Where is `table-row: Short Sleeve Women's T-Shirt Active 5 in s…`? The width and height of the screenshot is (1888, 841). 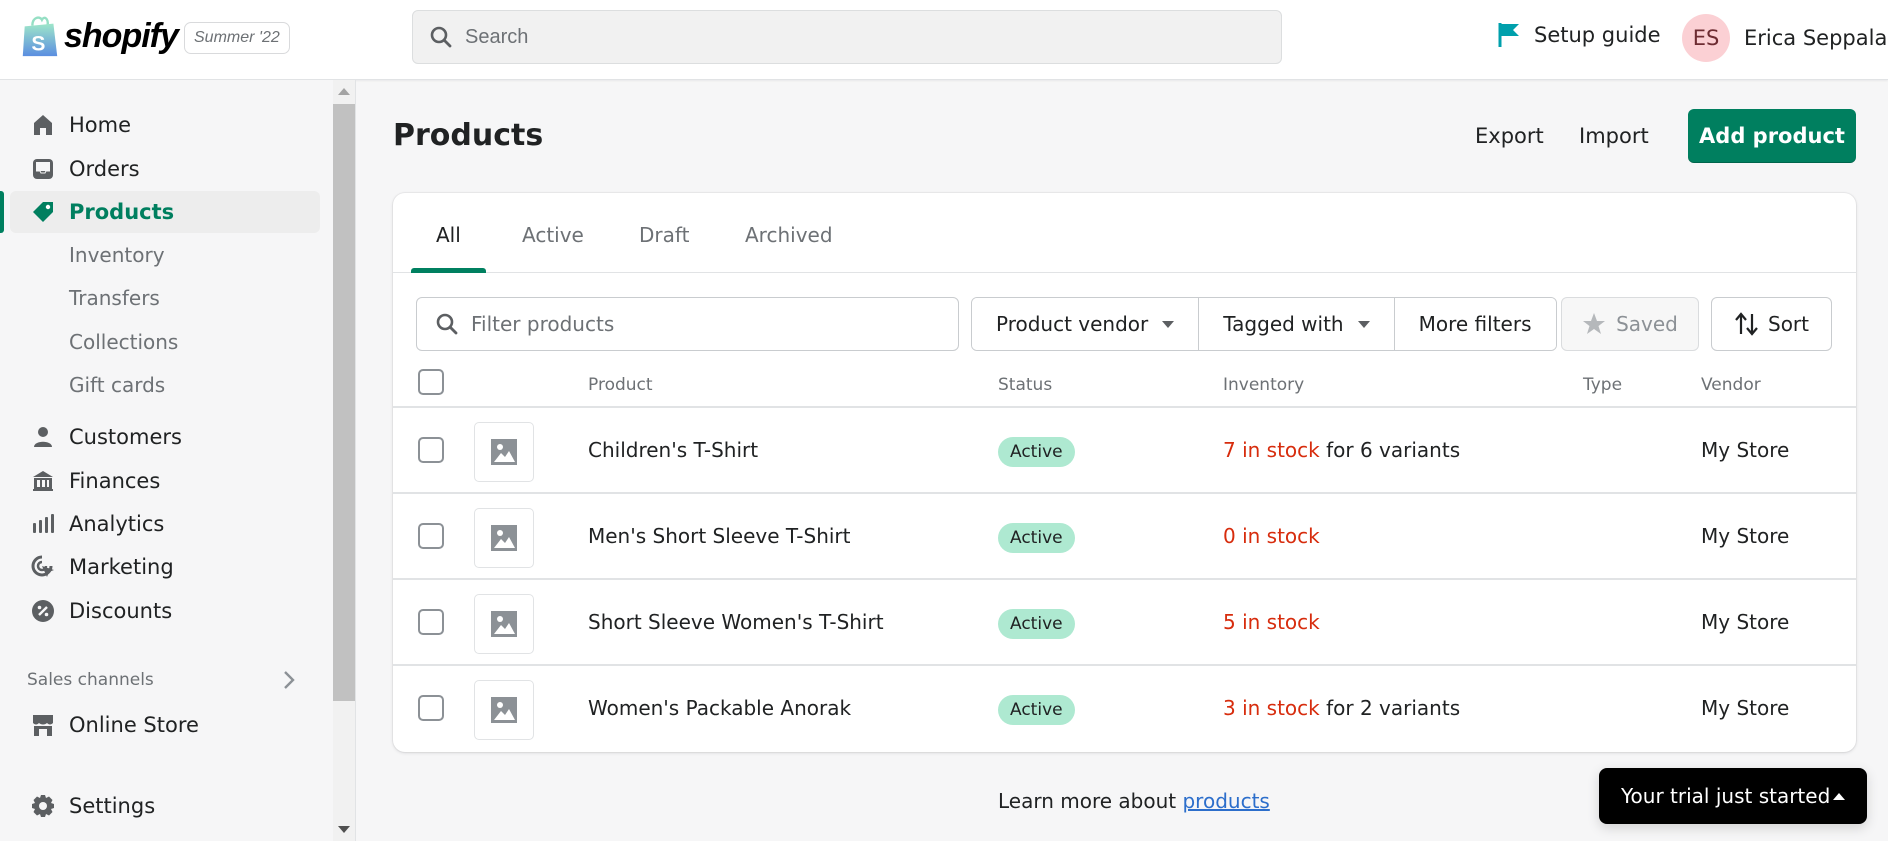 table-row: Short Sleeve Women's T-Shirt Active 5 in s… is located at coordinates (1124, 624).